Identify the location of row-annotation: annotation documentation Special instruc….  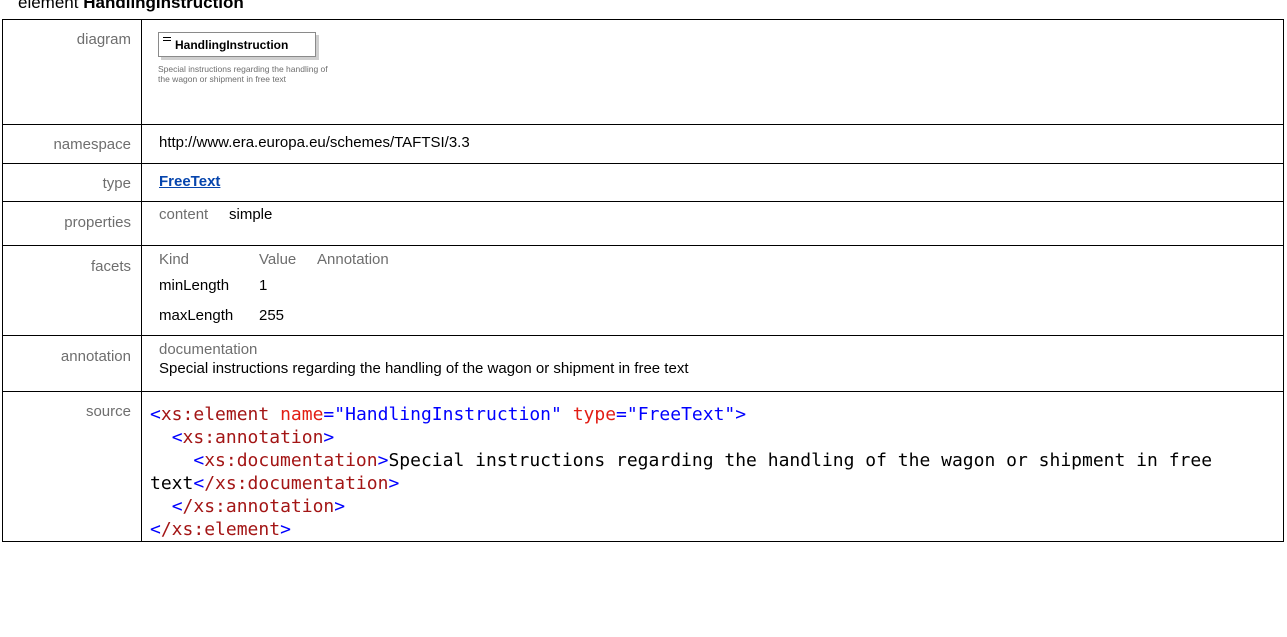
(643, 363).